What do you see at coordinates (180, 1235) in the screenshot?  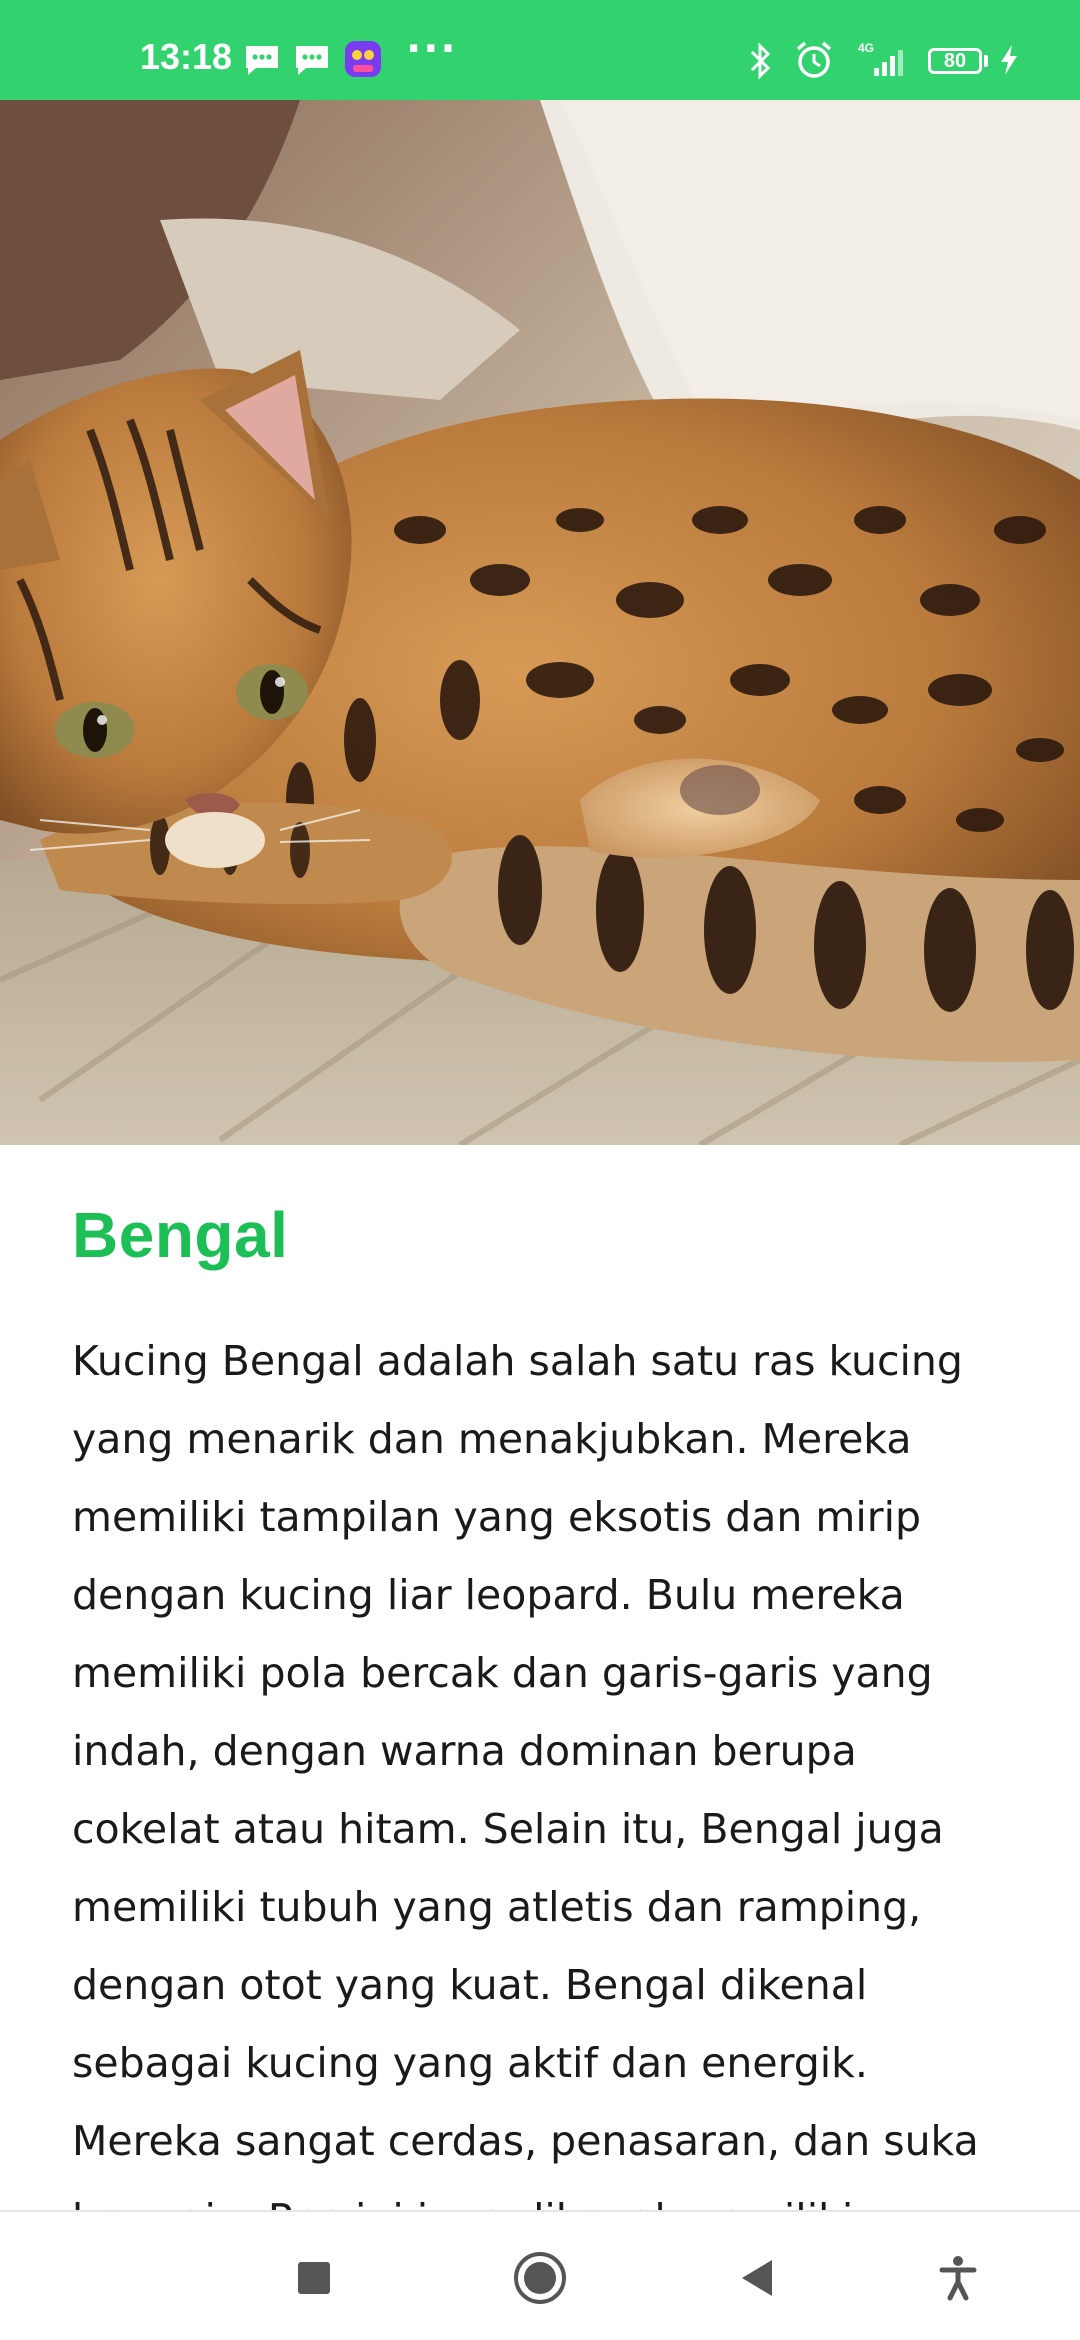 I see `article-title: Bengal` at bounding box center [180, 1235].